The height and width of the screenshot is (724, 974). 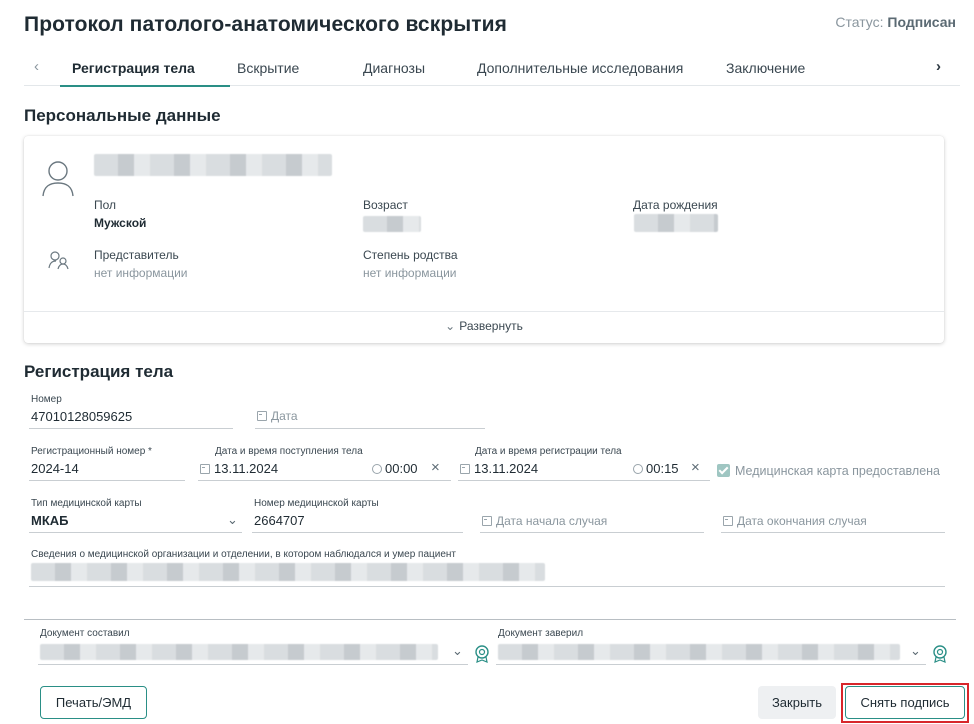 I want to click on chevron-right-icon: ›, so click(x=938, y=66).